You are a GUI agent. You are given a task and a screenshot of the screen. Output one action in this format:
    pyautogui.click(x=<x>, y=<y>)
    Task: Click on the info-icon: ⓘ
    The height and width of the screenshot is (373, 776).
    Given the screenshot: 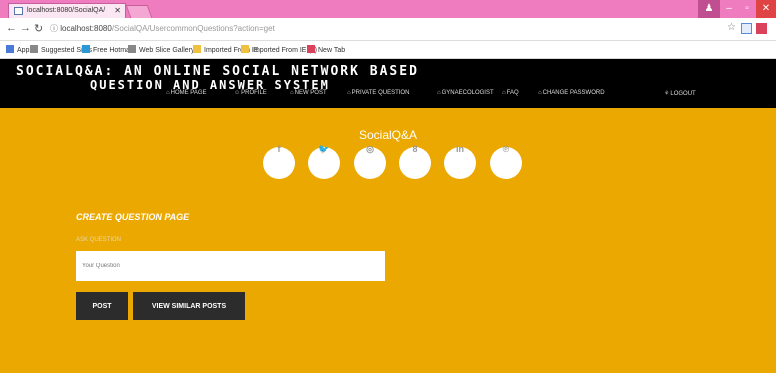 What is the action you would take?
    pyautogui.click(x=55, y=28)
    